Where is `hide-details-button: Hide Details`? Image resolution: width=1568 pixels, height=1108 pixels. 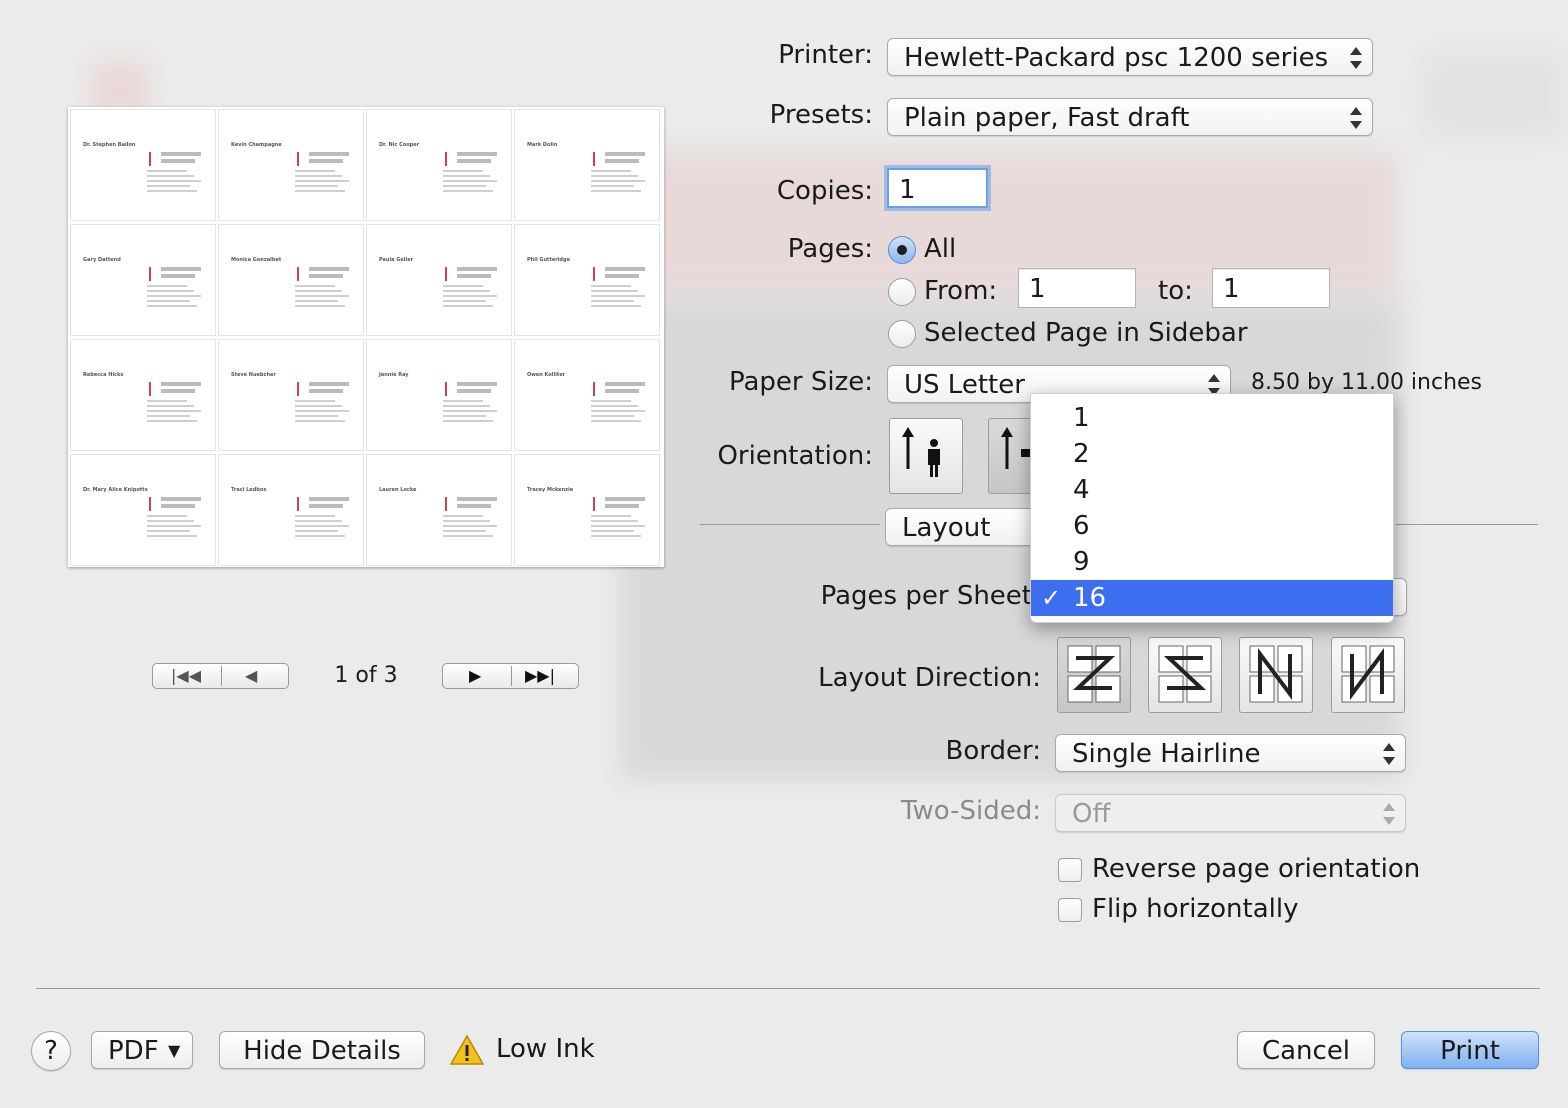
hide-details-button: Hide Details is located at coordinates (322, 1050).